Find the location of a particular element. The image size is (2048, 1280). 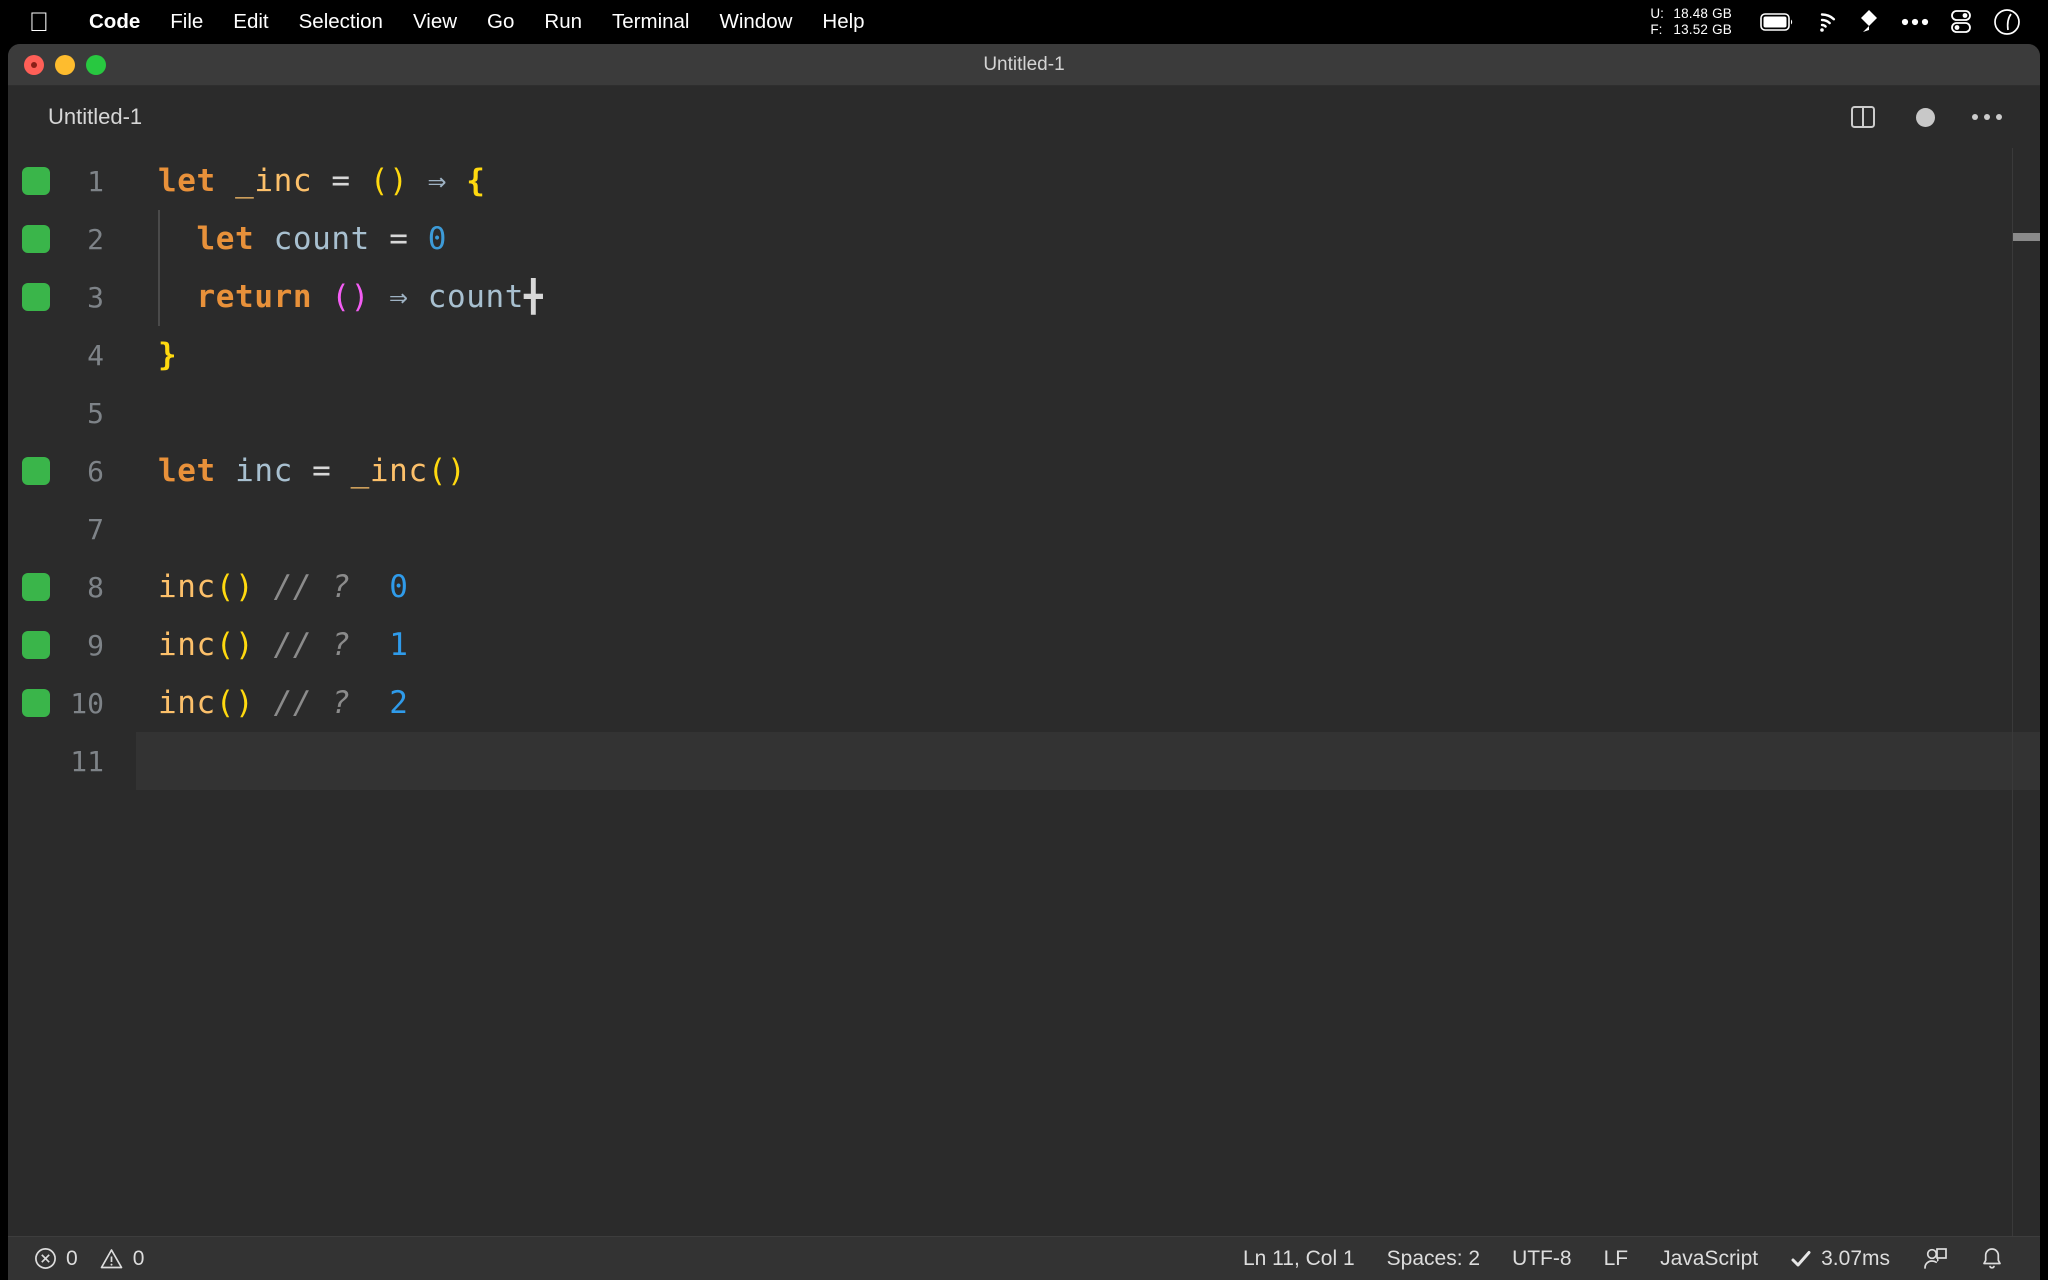

menu-item-code: Code is located at coordinates (114, 22).